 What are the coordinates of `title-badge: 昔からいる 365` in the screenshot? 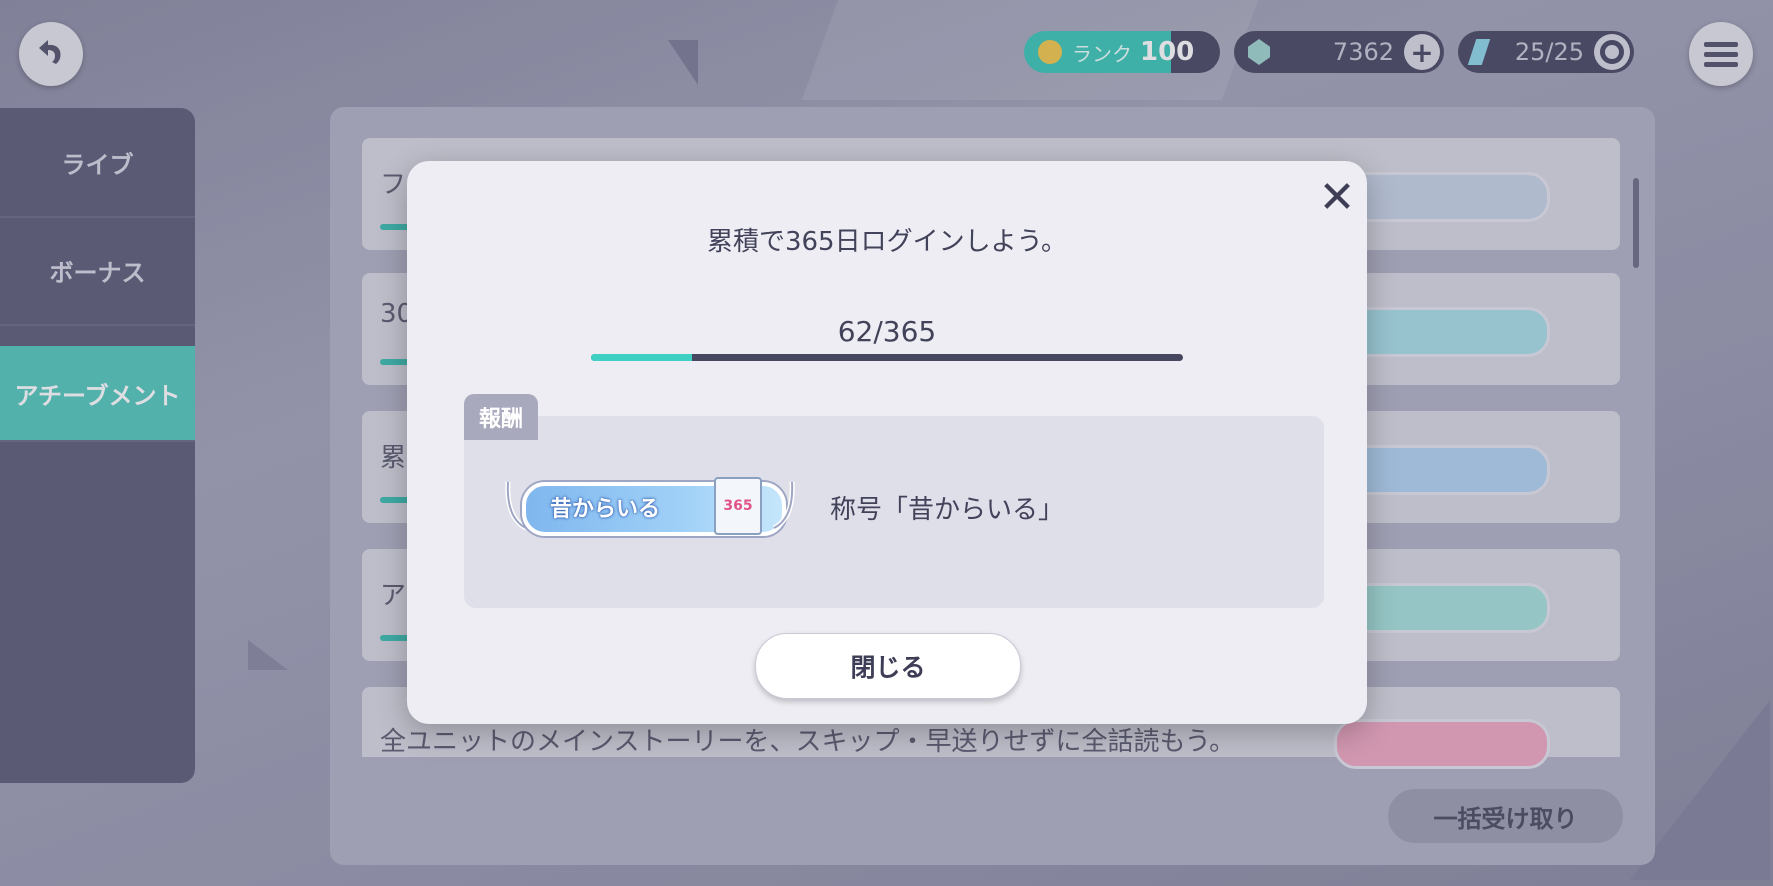 It's located at (650, 505).